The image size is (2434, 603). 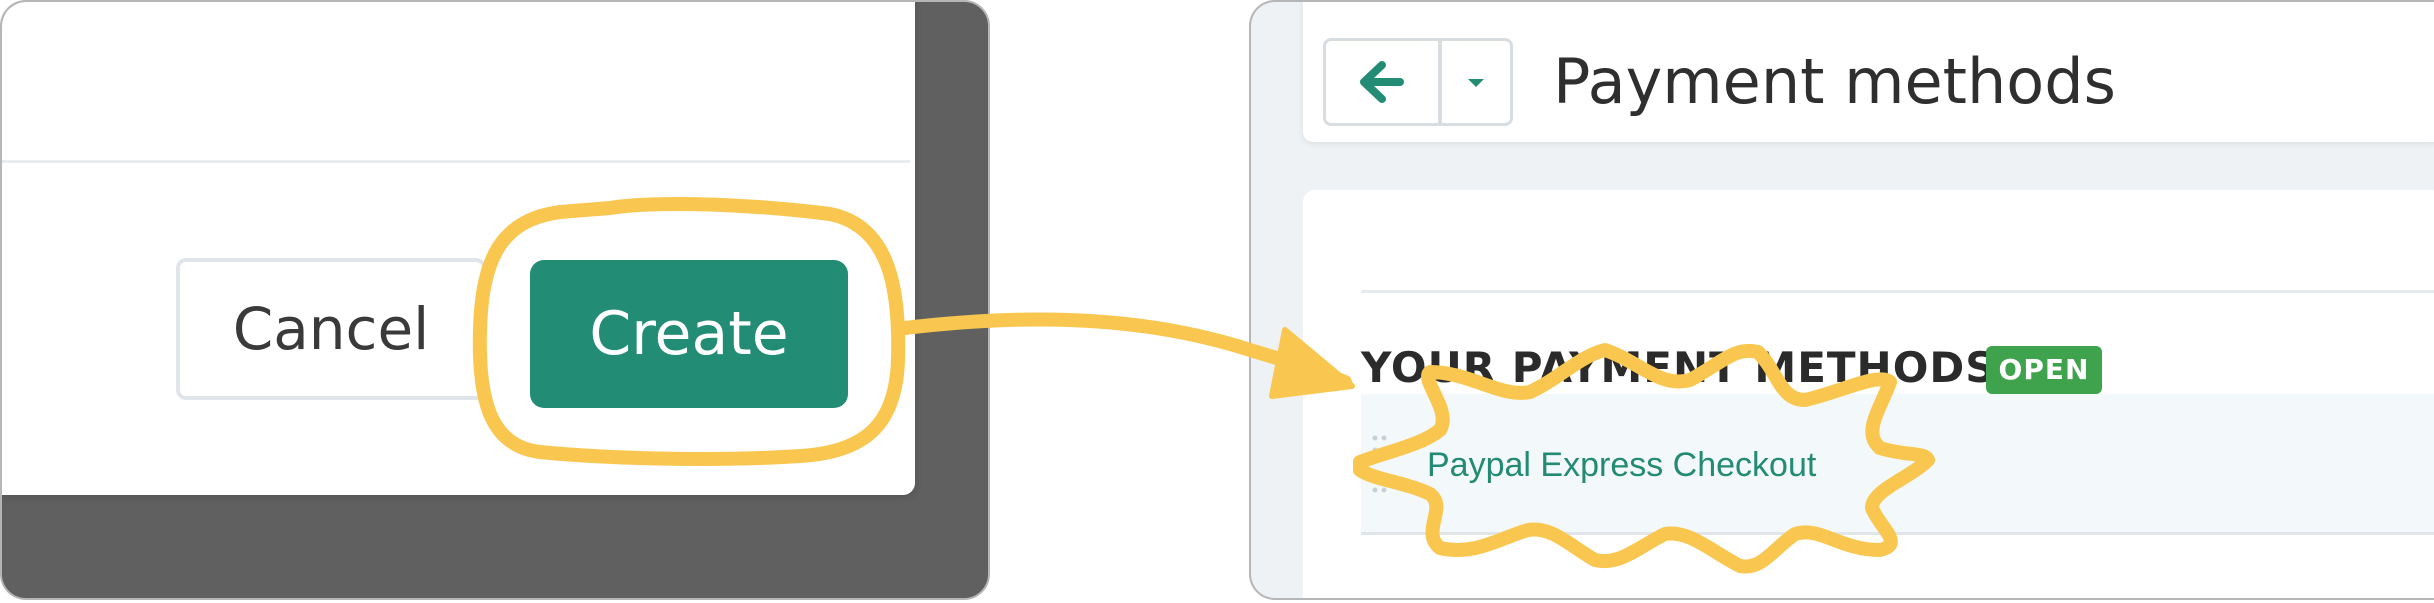 I want to click on status-badge: OPEN, so click(x=2044, y=370).